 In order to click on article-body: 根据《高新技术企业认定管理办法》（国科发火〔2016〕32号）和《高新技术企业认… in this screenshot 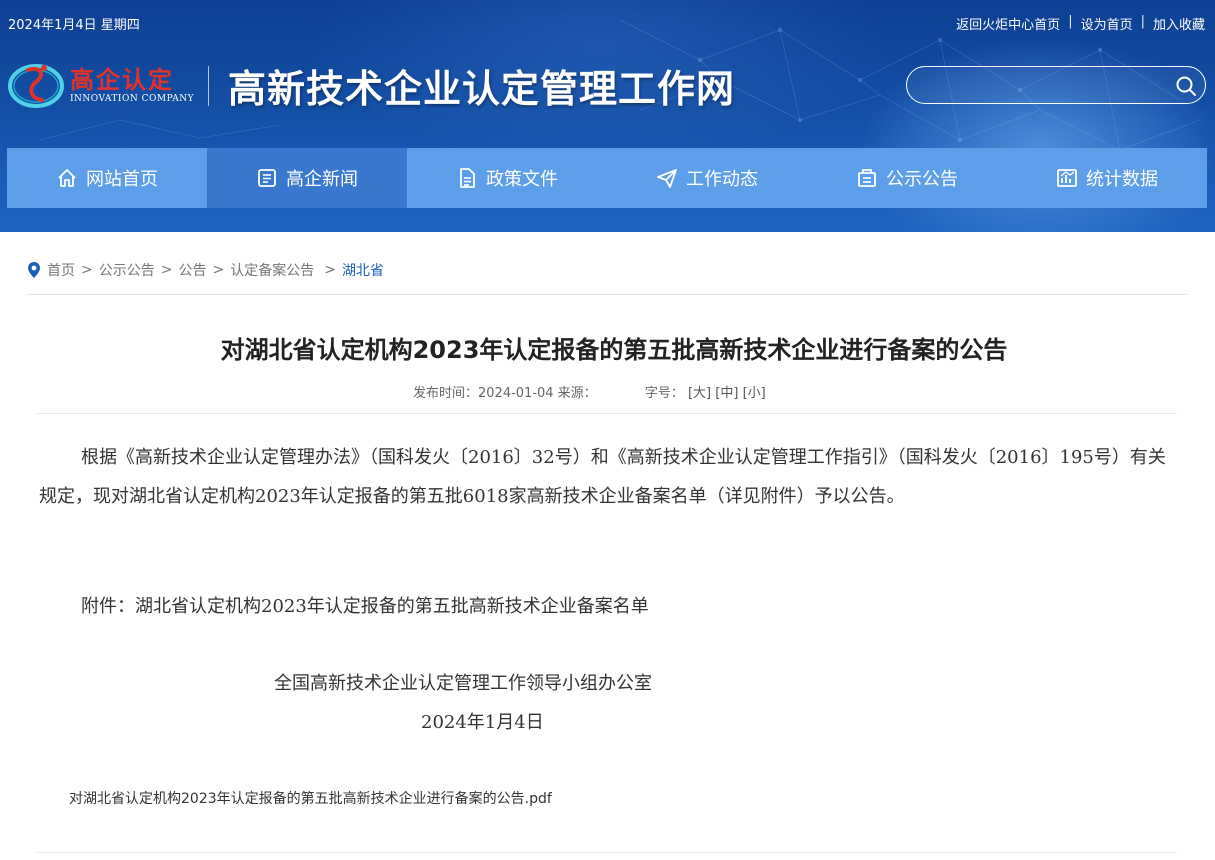, I will do `click(609, 477)`.